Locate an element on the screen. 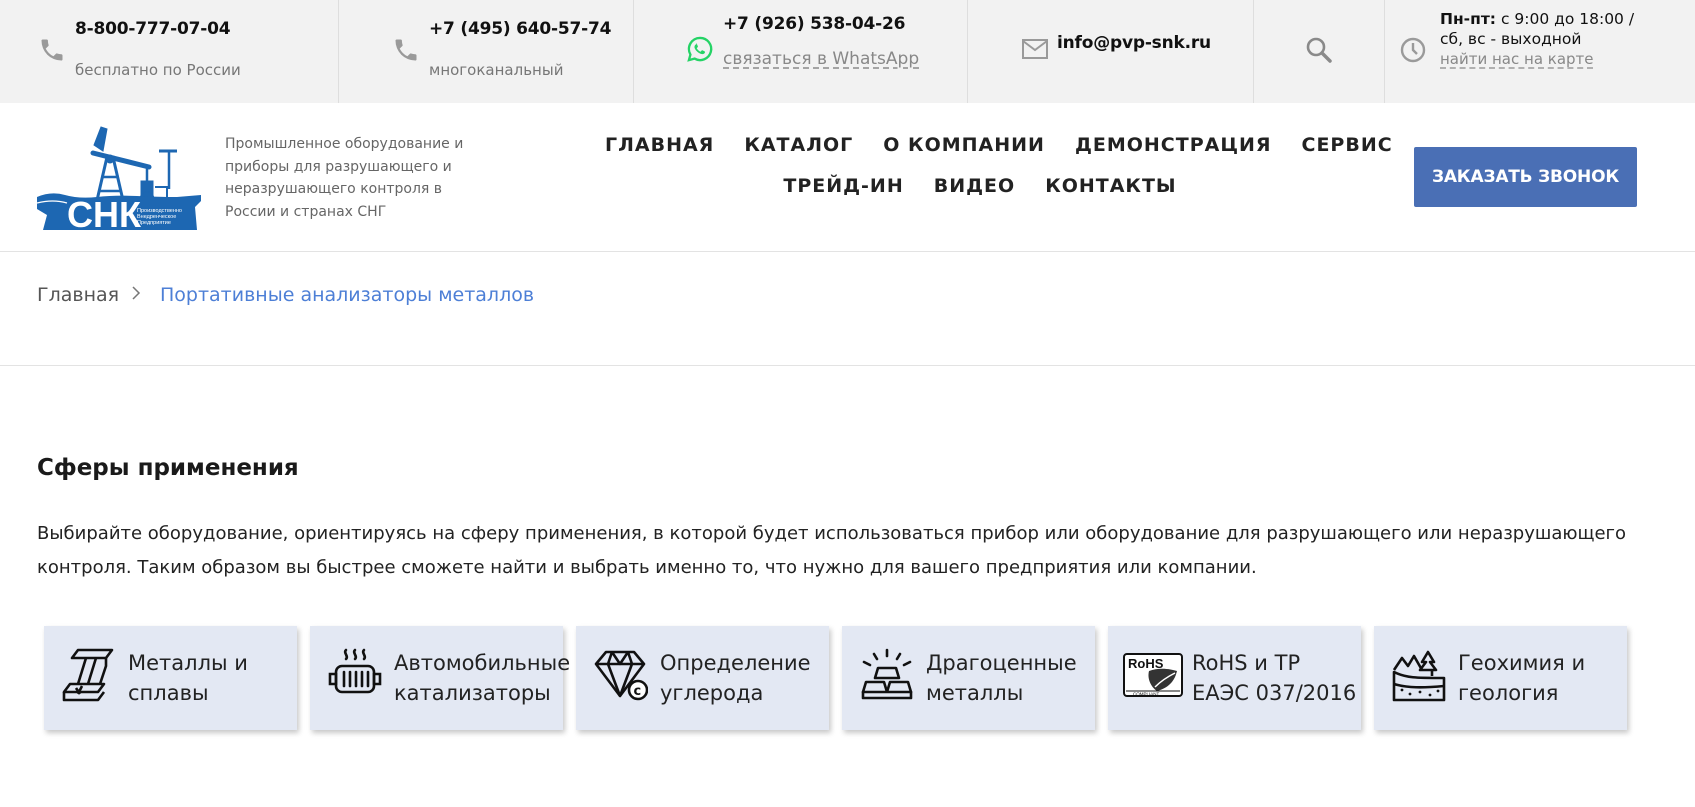  breadcrumb-home-link: Главная is located at coordinates (78, 295).